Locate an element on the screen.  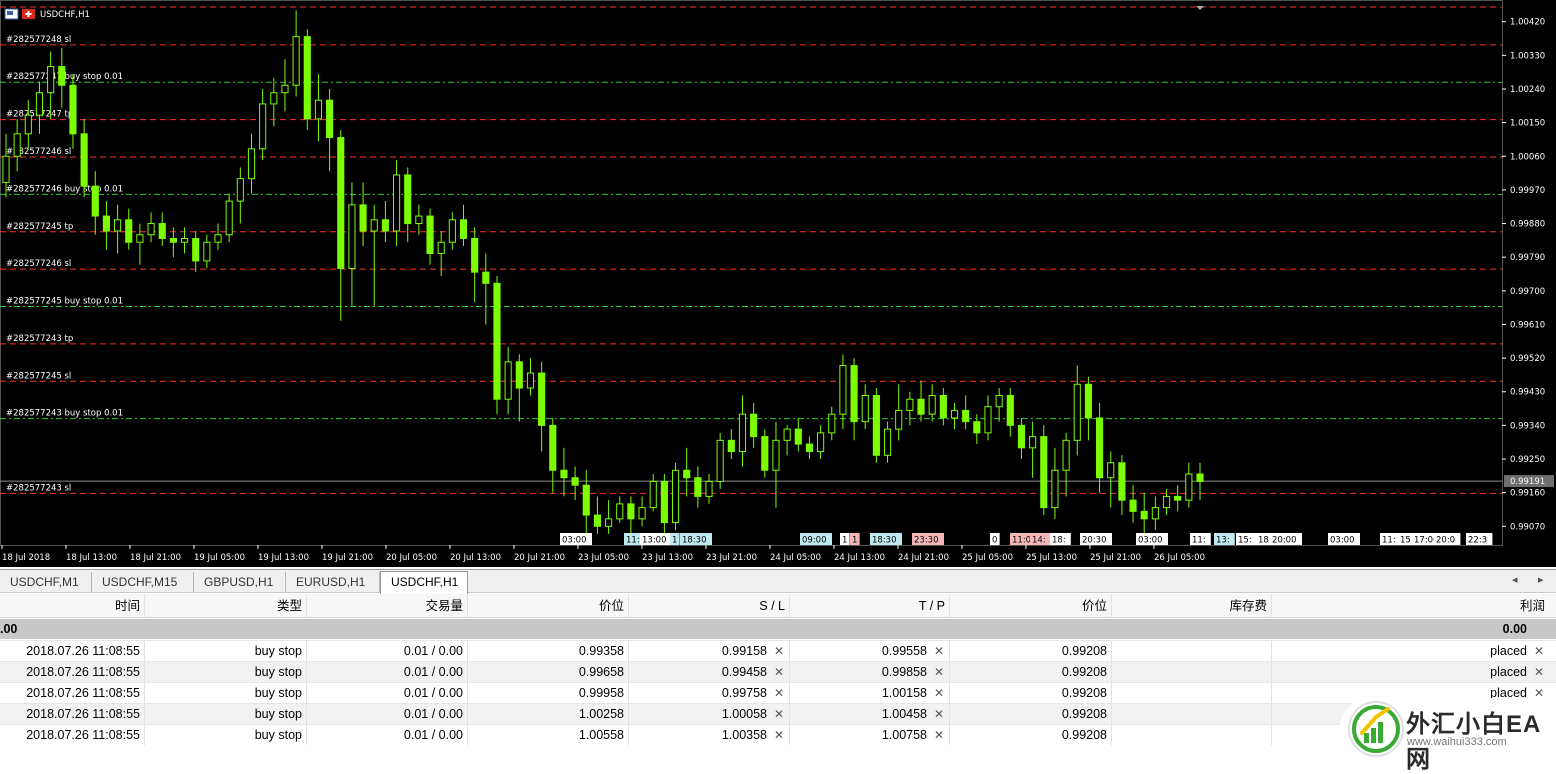
event-tag-label: 15: is located at coordinates (1245, 541).